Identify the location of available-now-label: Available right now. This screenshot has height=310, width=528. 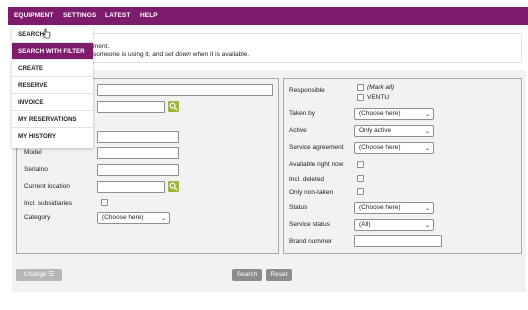
(316, 164).